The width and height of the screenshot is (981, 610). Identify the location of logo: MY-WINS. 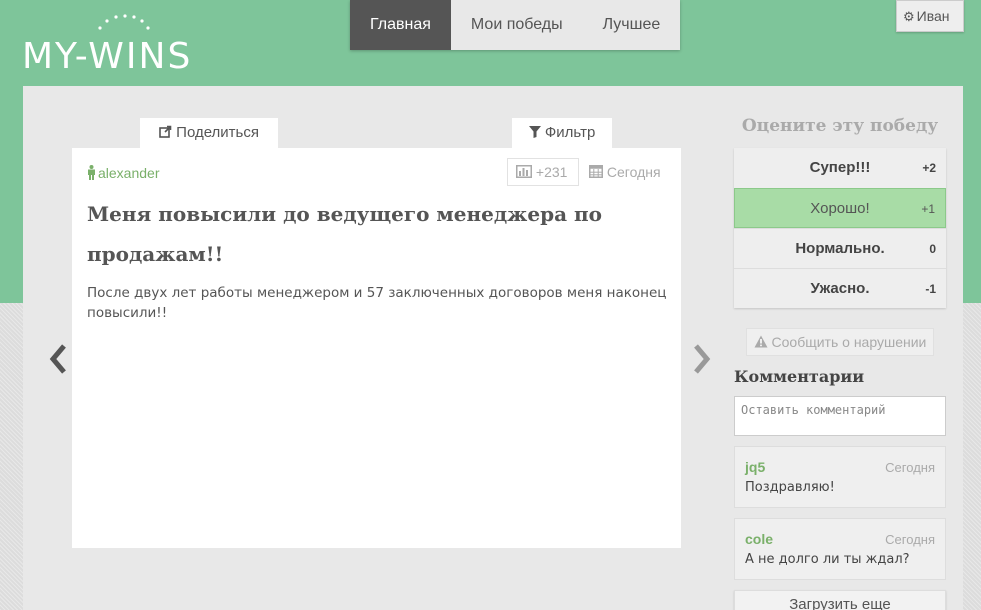
(117, 45).